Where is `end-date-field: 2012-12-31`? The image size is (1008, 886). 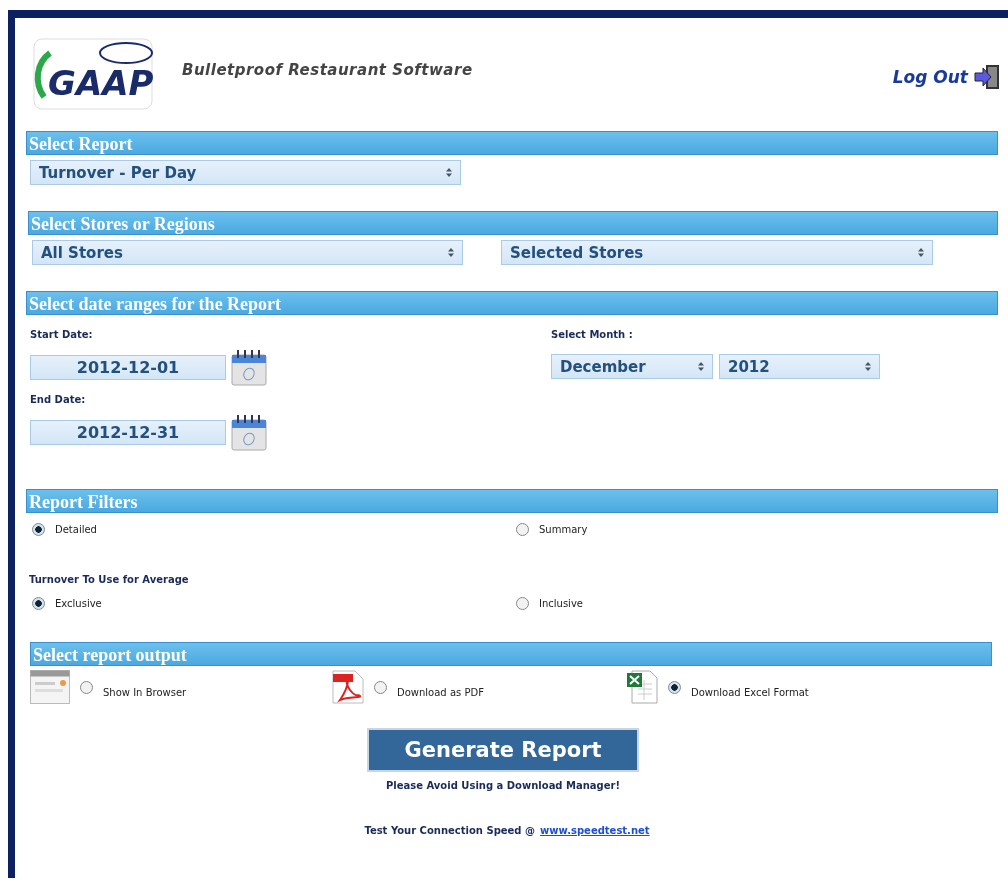 end-date-field: 2012-12-31 is located at coordinates (128, 432).